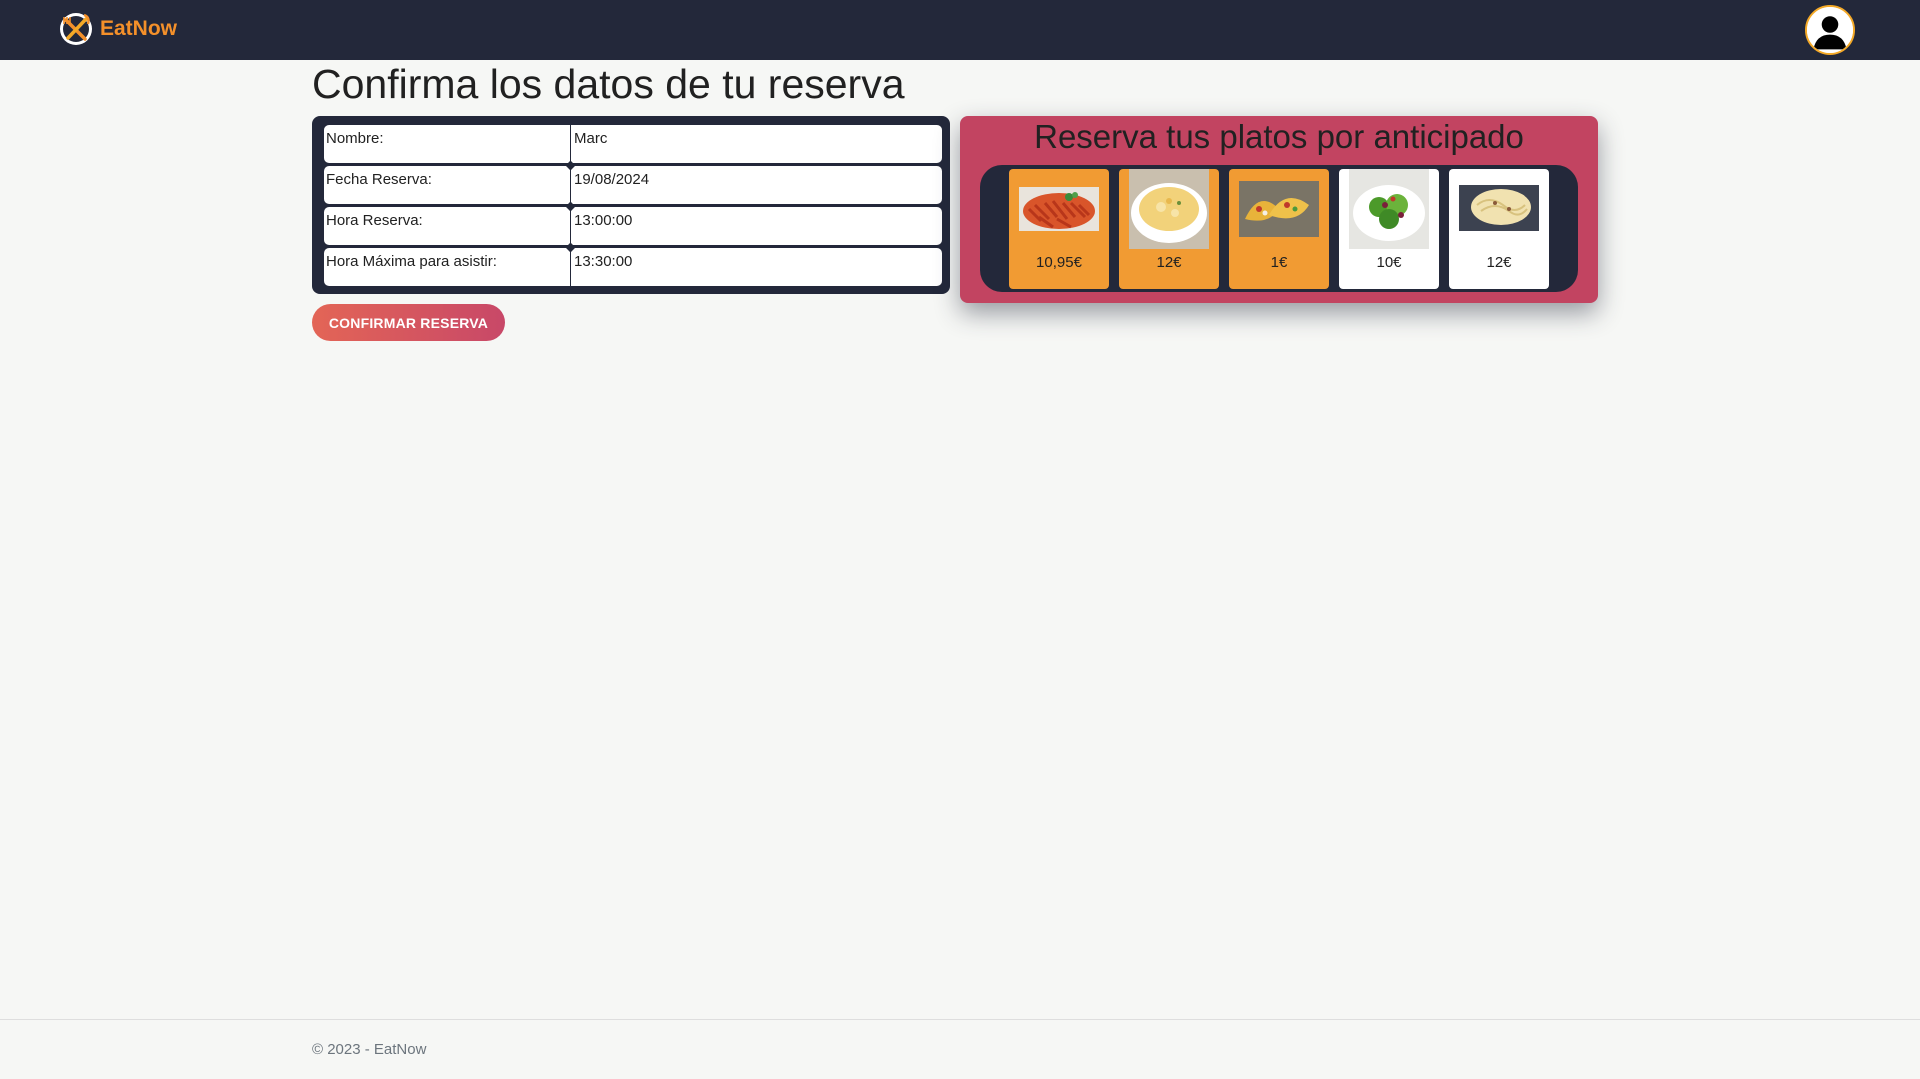 Image resolution: width=1920 pixels, height=1079 pixels. I want to click on details-row-date: Fecha Reserva: 19/08/2024, so click(633, 182).